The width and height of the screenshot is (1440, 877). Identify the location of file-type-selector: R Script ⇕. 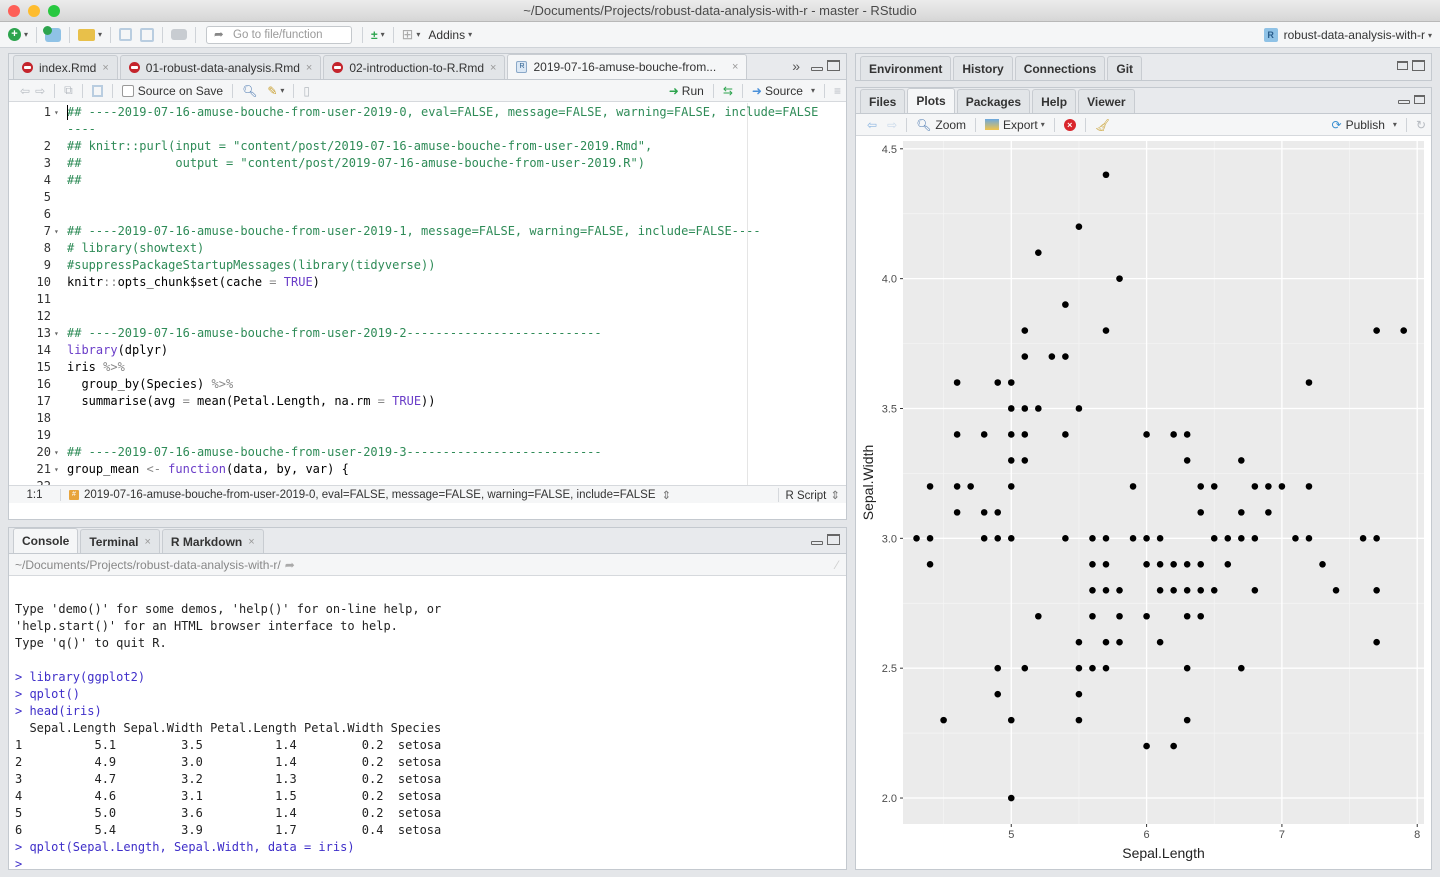
(812, 494).